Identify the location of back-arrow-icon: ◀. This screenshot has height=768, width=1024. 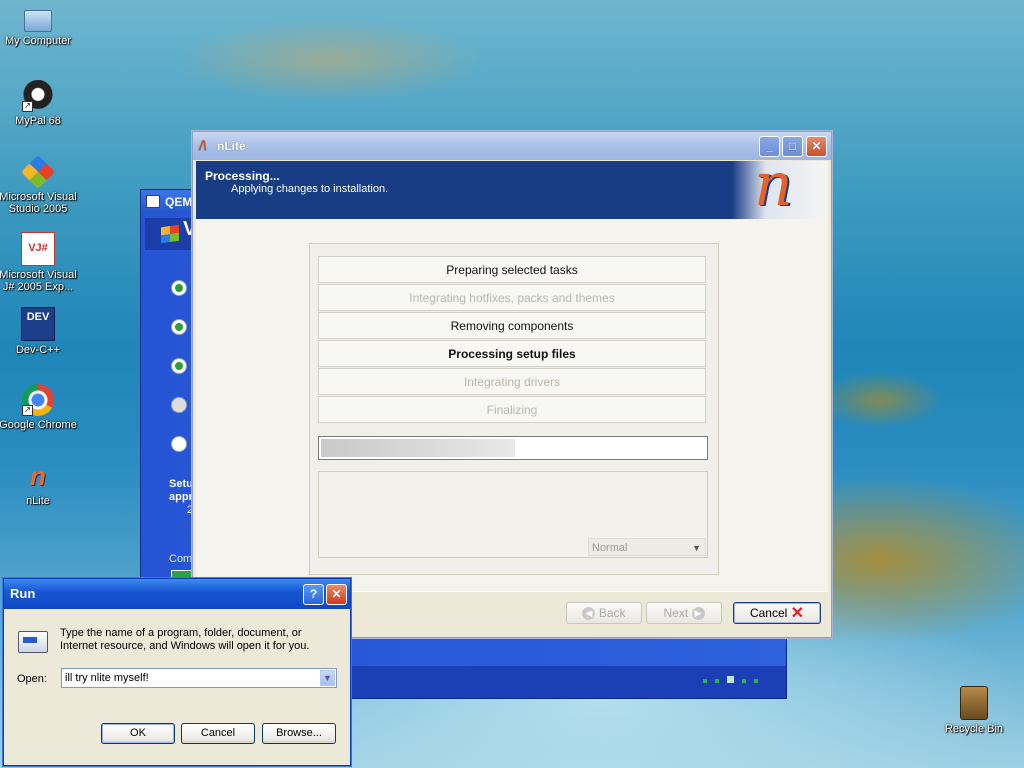
(589, 614).